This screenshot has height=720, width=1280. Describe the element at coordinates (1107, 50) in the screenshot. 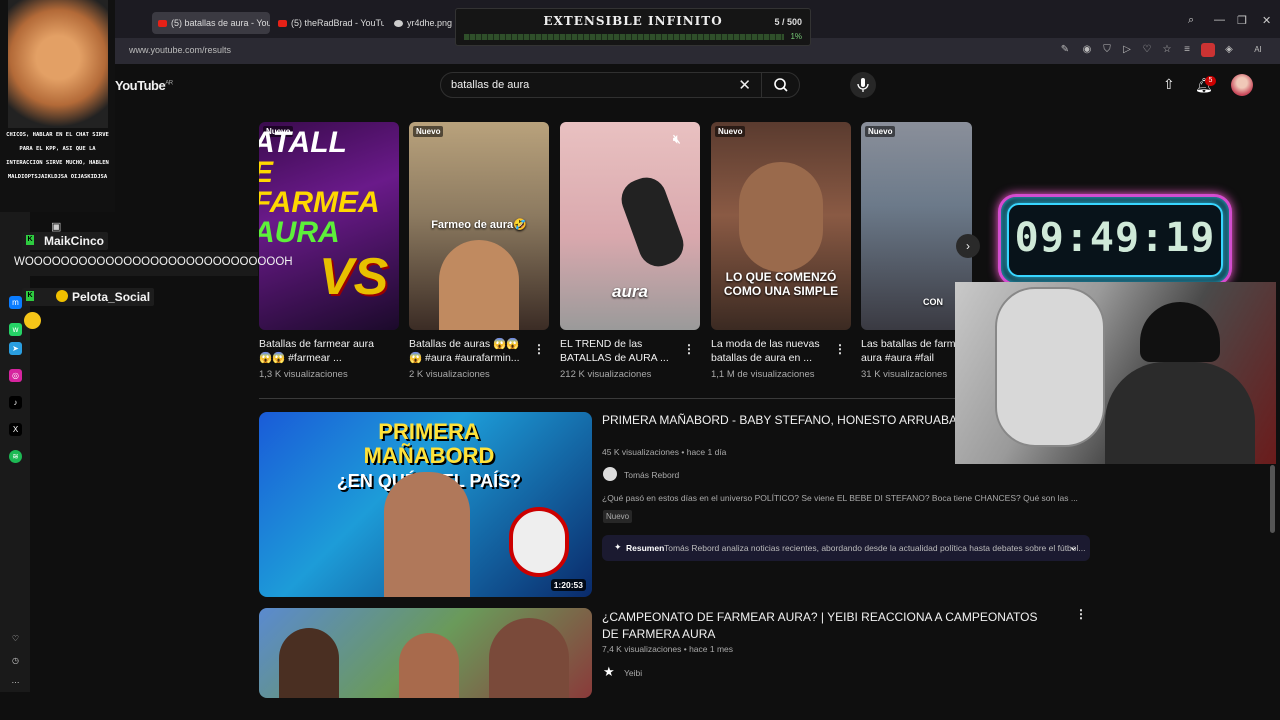

I see `shield-icon: ⛉` at that location.